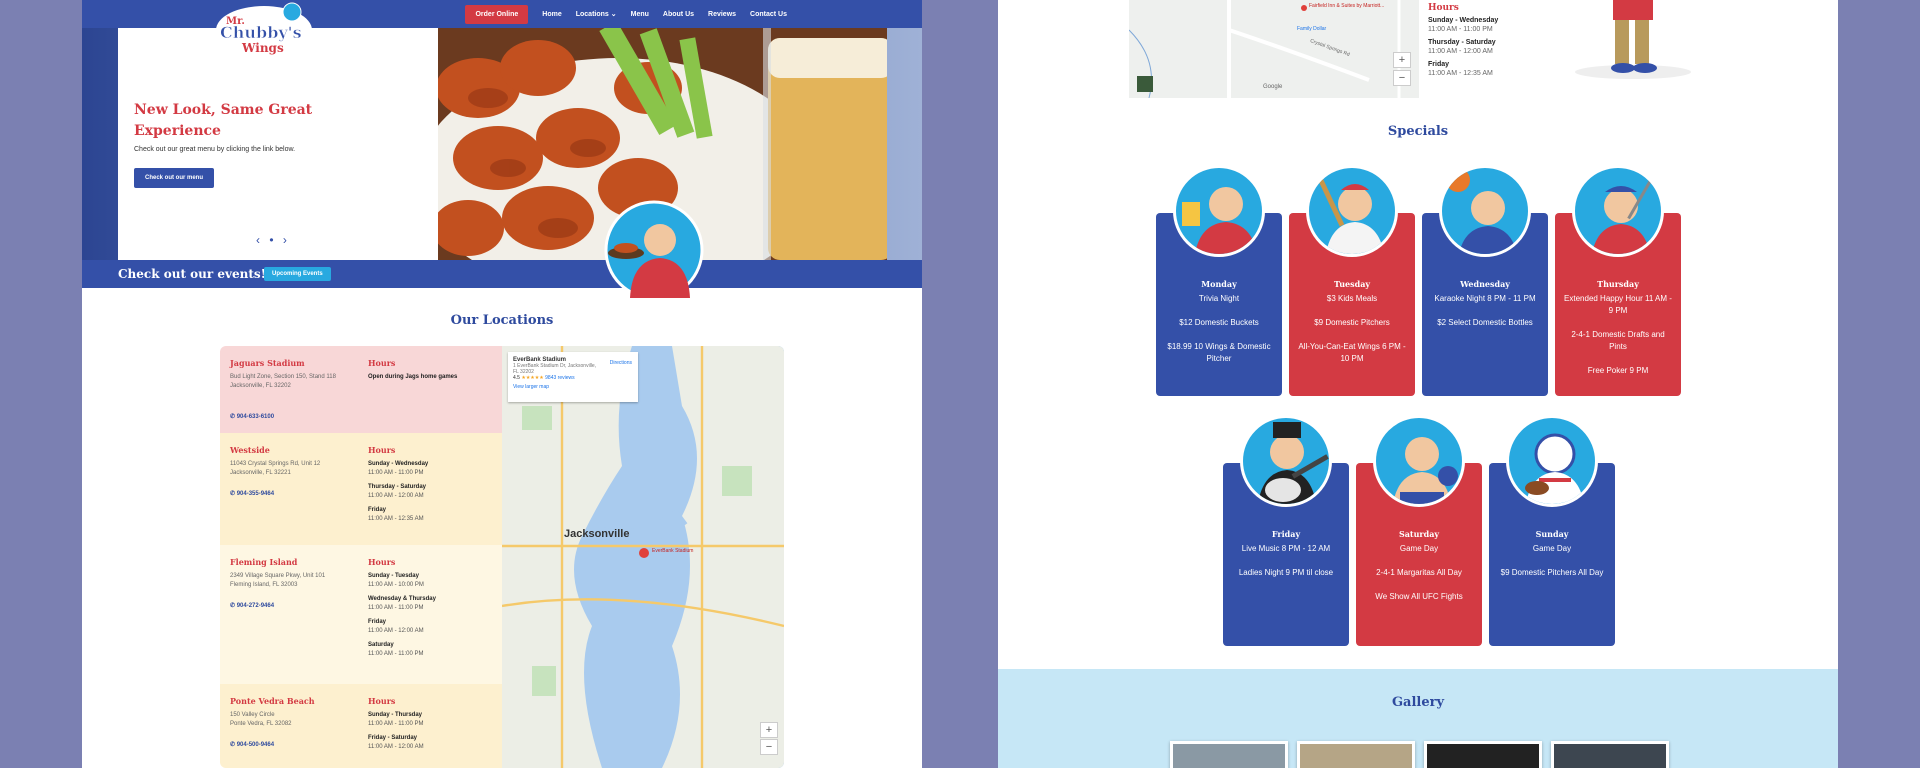 The width and height of the screenshot is (1920, 768). I want to click on map-pin-label: EverBank Stadium, so click(673, 551).